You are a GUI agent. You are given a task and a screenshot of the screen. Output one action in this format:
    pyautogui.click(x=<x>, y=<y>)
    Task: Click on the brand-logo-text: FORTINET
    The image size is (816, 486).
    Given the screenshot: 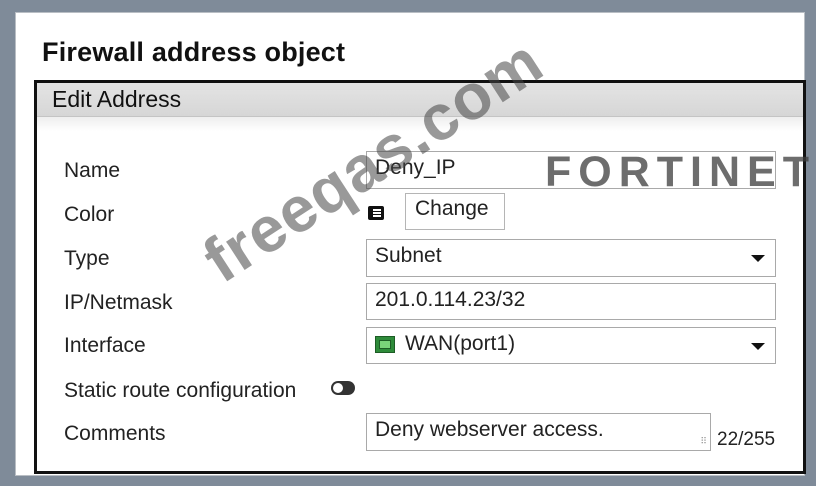 What is the action you would take?
    pyautogui.click(x=680, y=172)
    